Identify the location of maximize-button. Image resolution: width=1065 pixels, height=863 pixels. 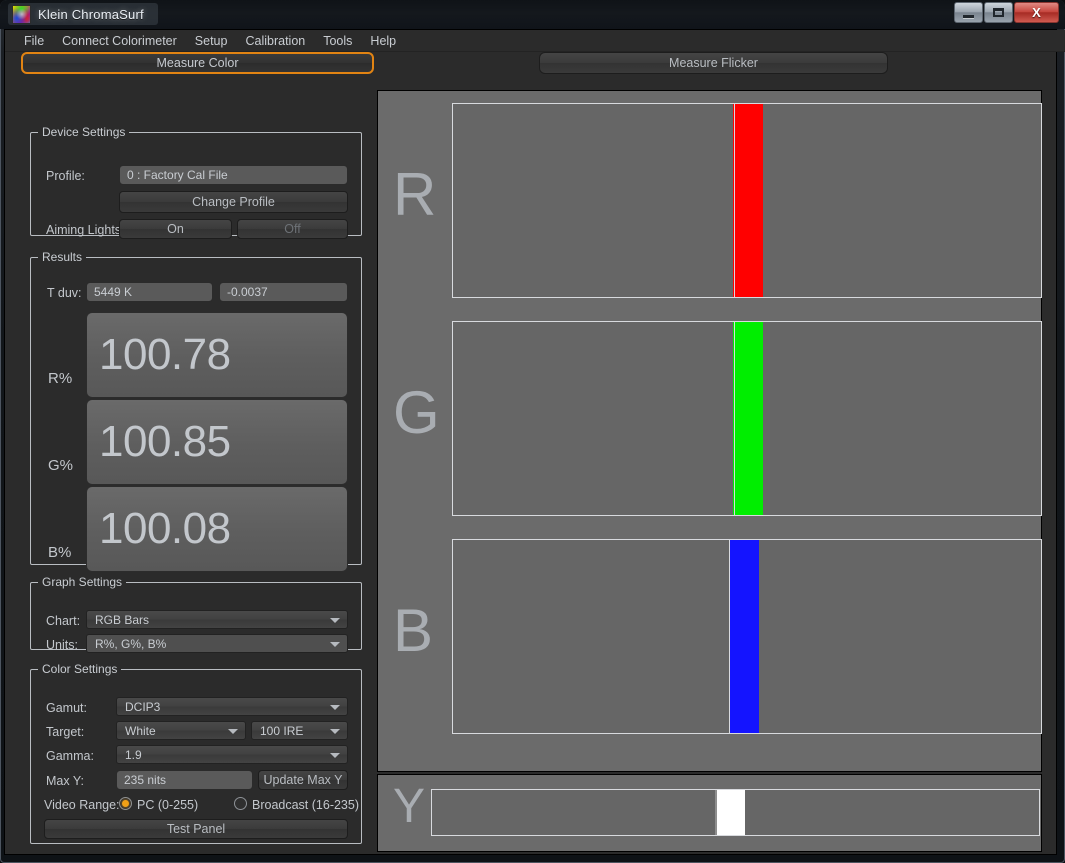
(998, 12).